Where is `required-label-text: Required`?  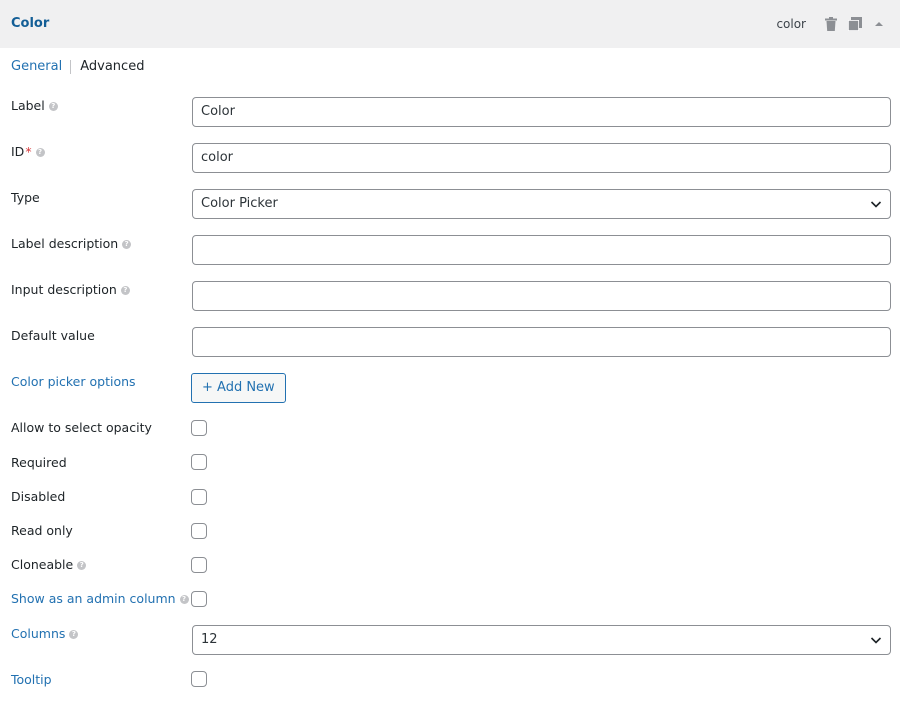 required-label-text: Required is located at coordinates (39, 462).